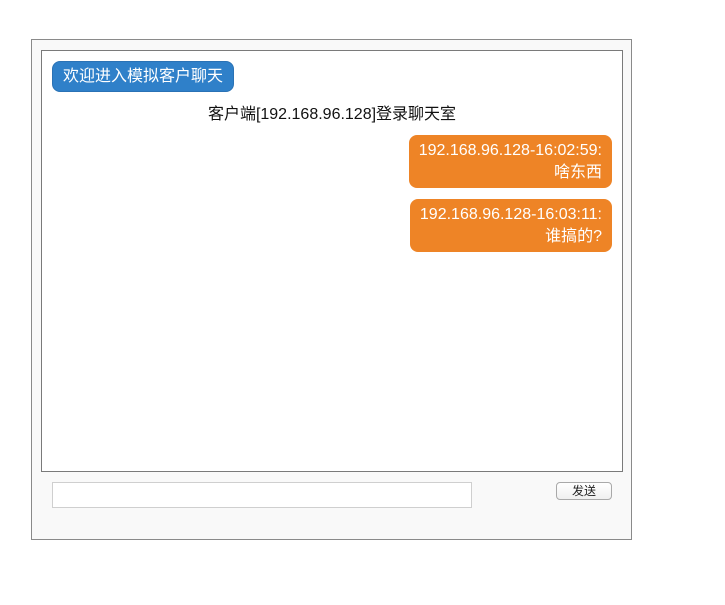 This screenshot has width=725, height=605. Describe the element at coordinates (510, 161) in the screenshot. I see `message-bubble: 192.168.96.128-16:02:59: 啥东西` at that location.